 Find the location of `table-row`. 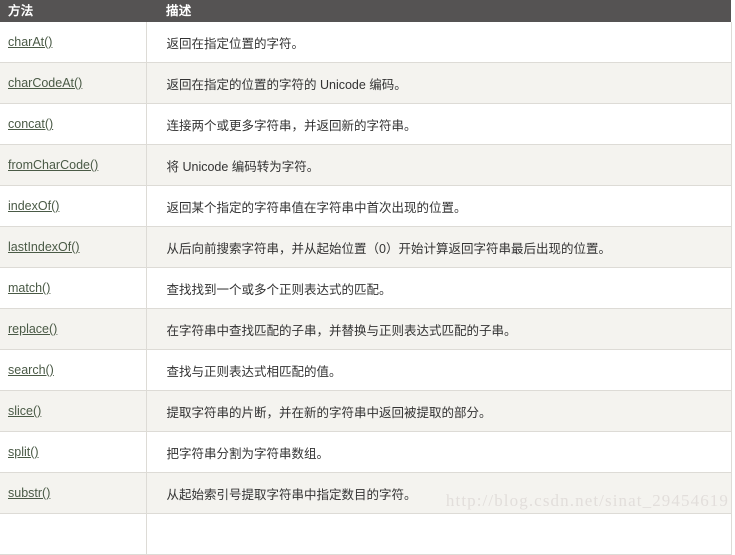

table-row is located at coordinates (366, 534).